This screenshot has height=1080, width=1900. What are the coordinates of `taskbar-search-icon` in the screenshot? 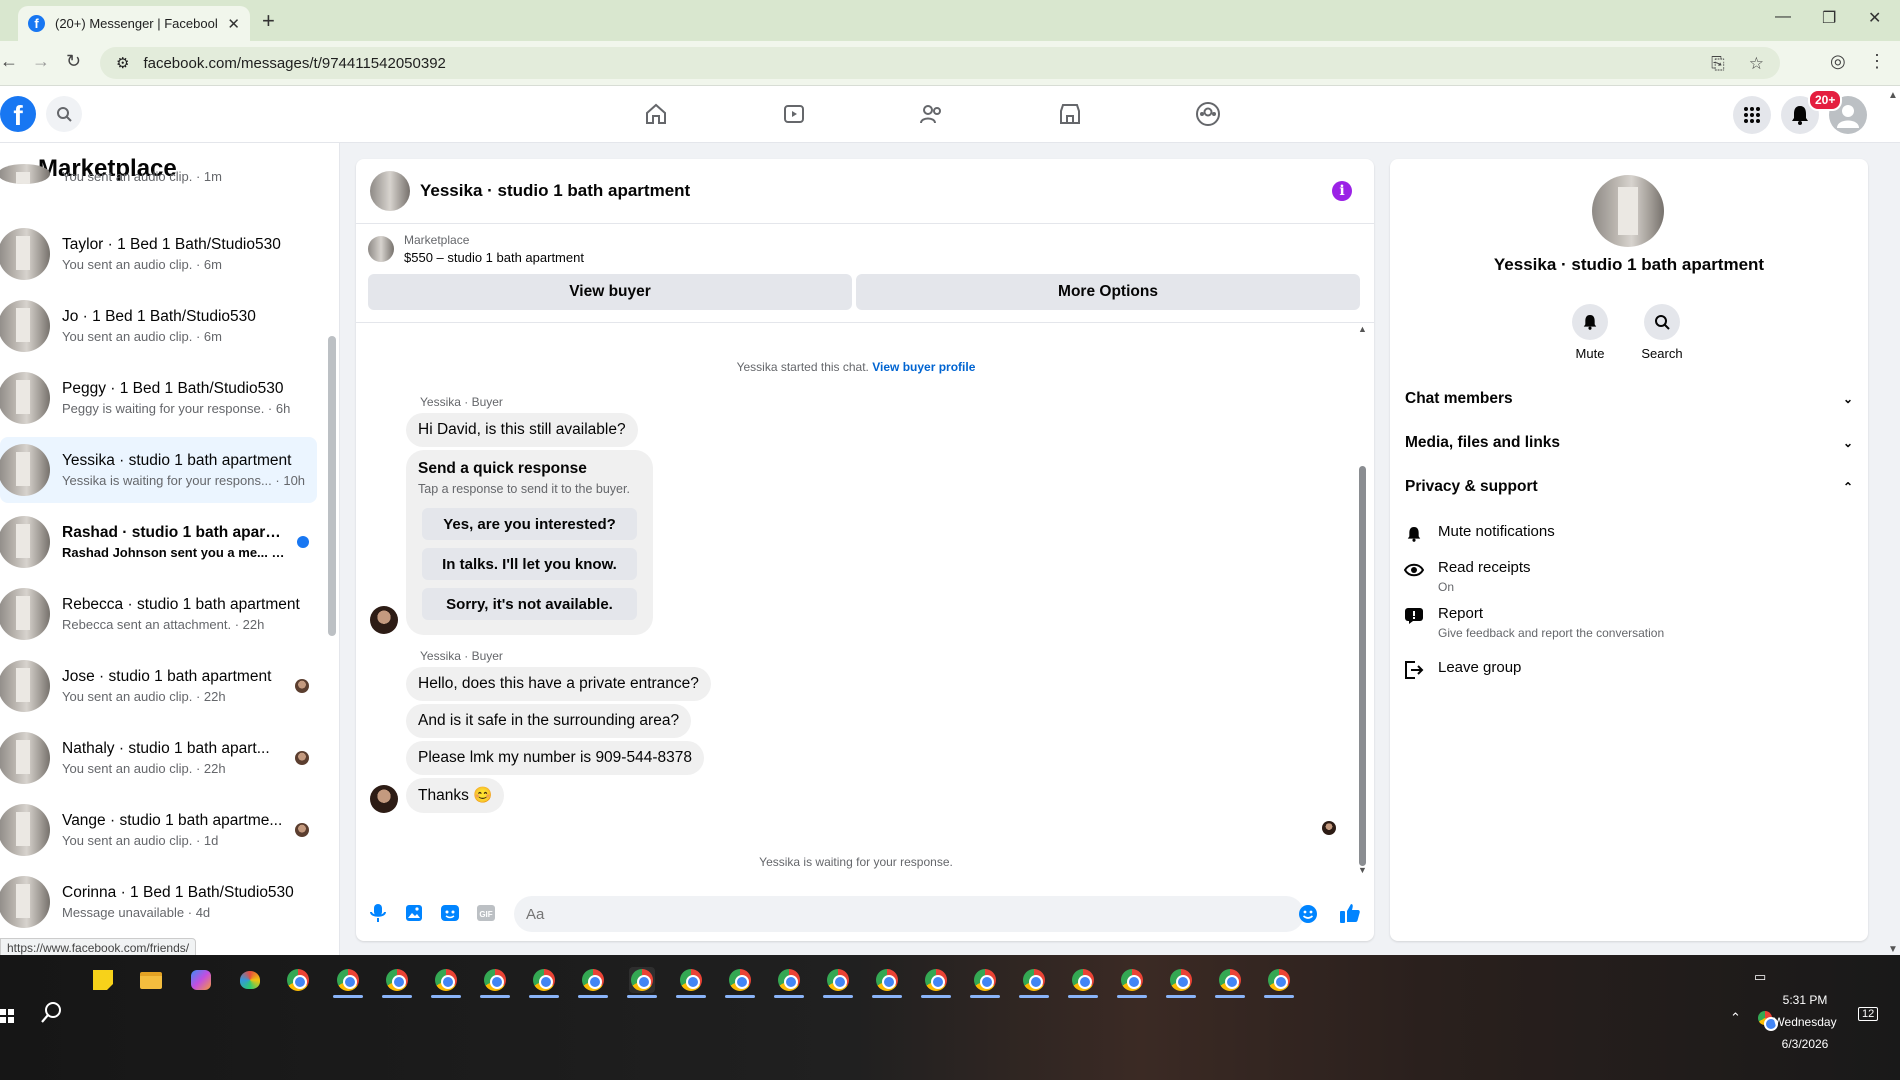 It's located at (52, 1012).